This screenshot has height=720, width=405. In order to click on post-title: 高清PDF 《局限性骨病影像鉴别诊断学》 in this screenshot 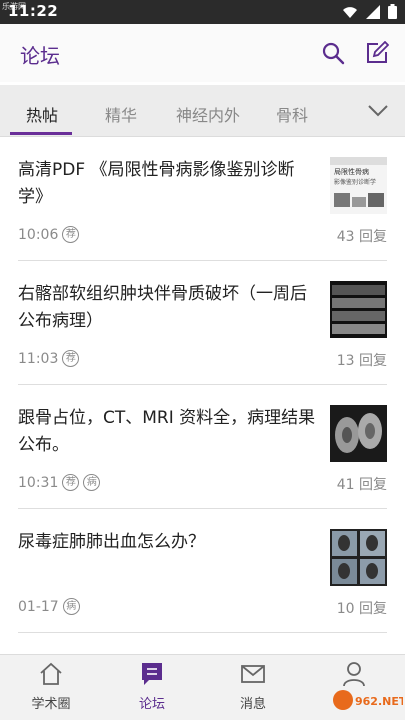, I will do `click(156, 183)`.